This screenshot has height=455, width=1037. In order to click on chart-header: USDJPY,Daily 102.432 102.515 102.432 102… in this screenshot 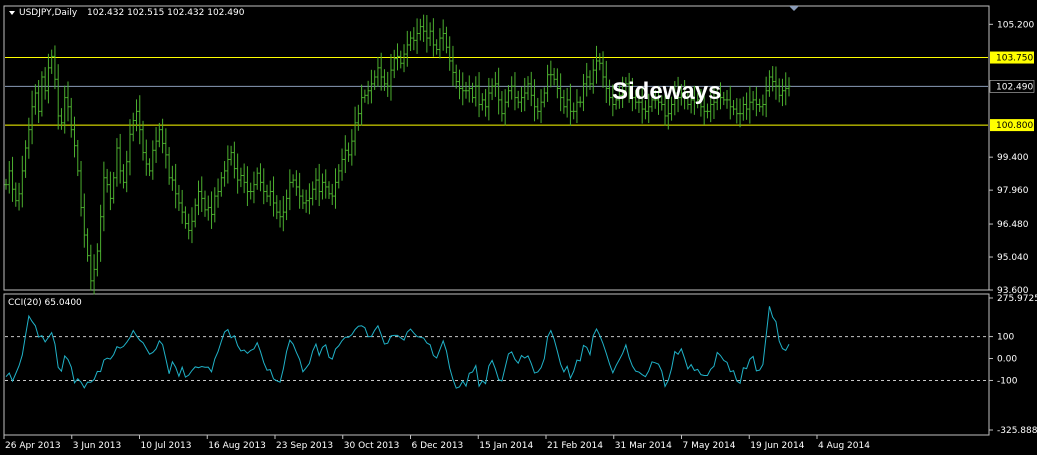, I will do `click(127, 13)`.